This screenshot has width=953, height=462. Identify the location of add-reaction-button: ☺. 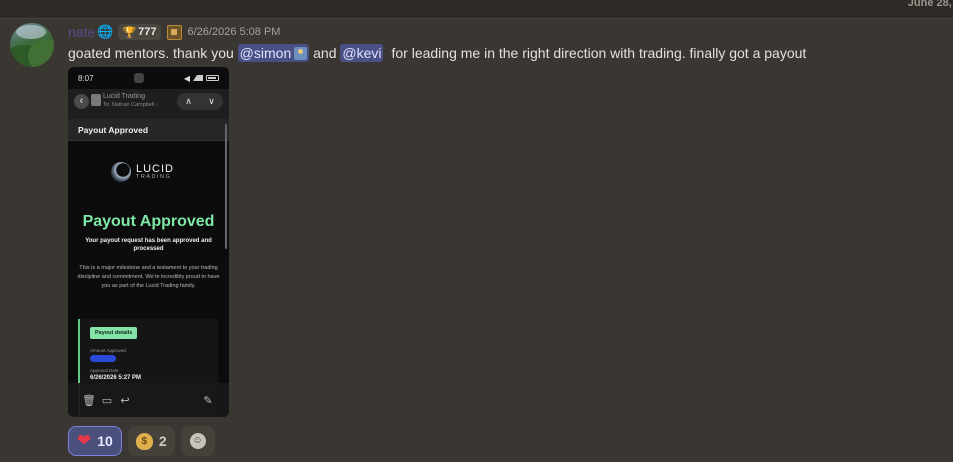
(197, 441).